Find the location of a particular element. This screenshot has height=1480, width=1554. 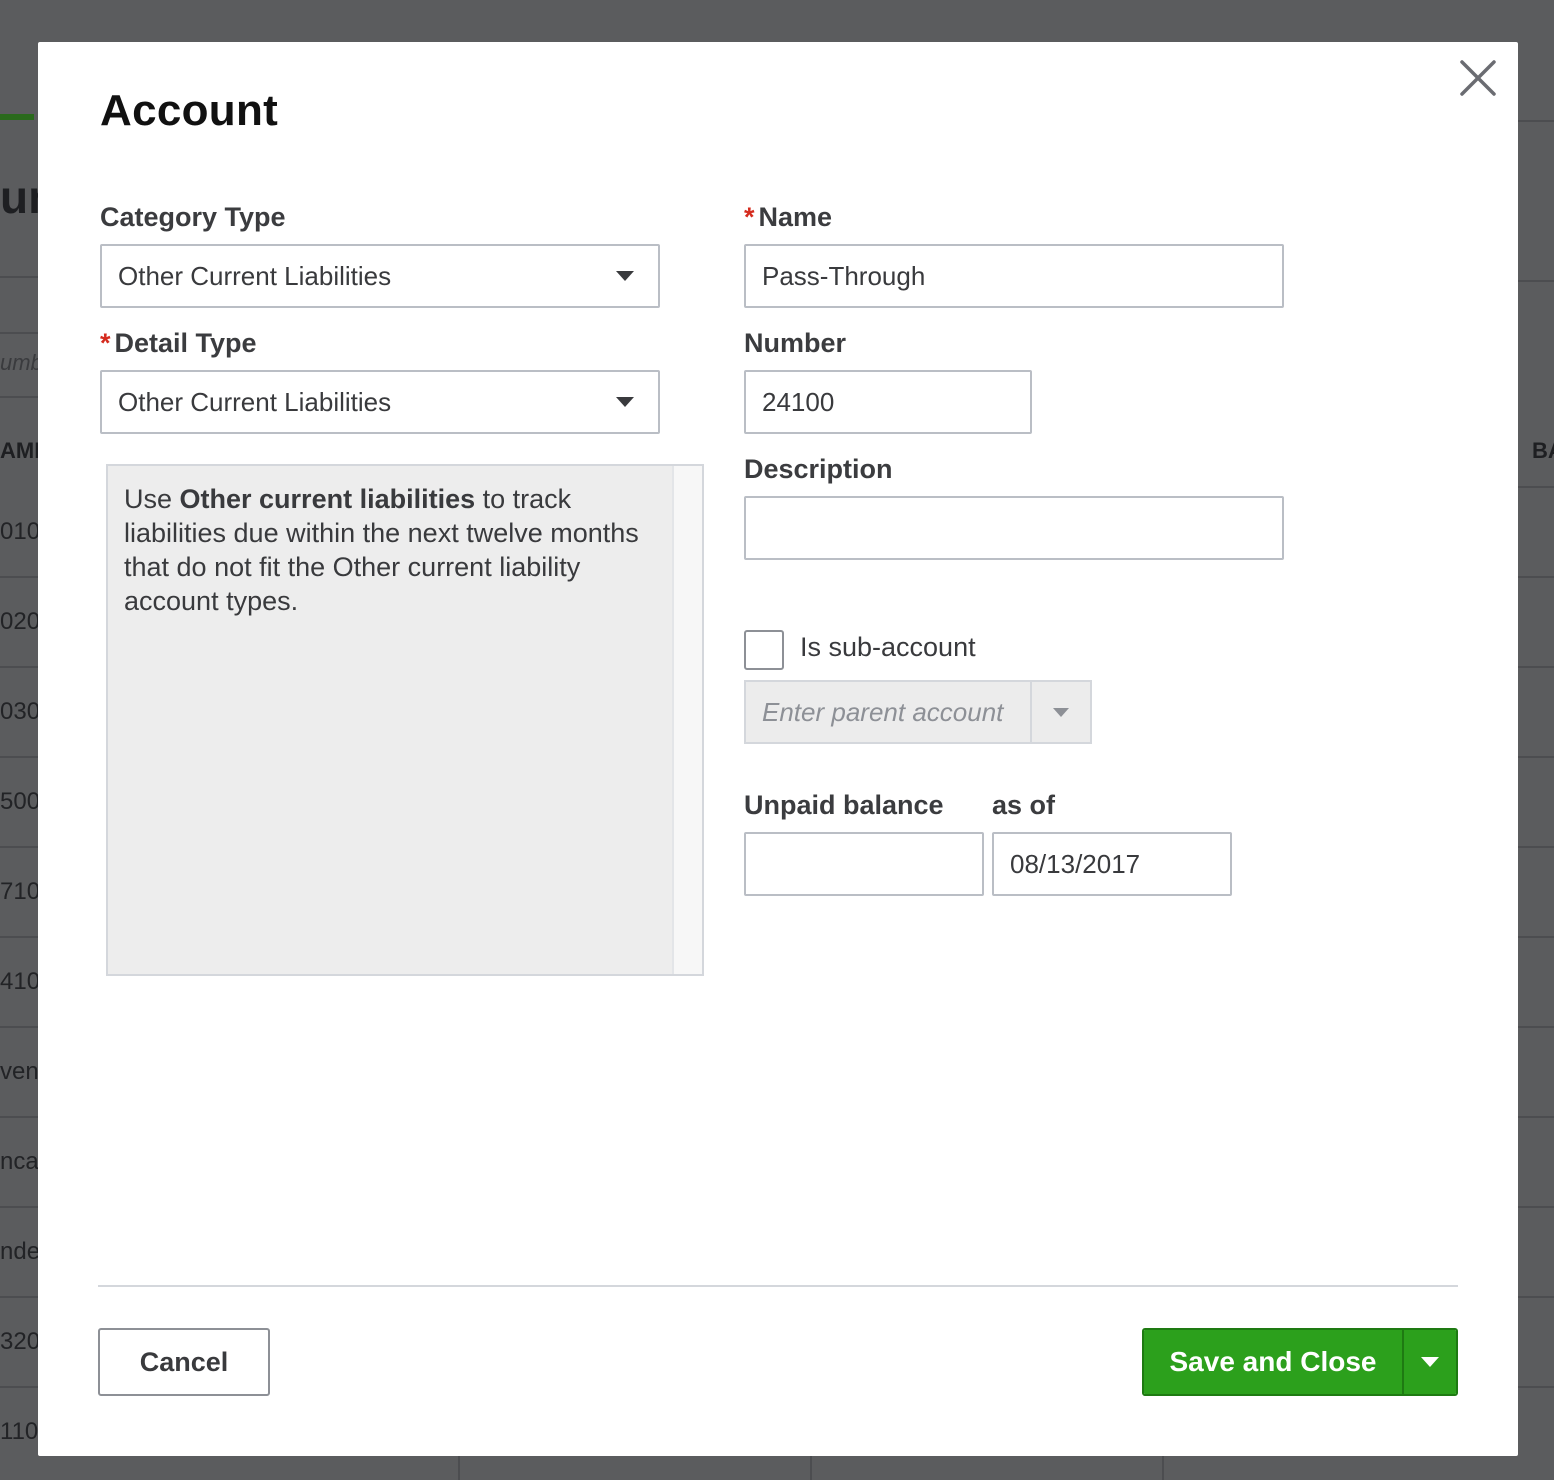

name-label-text: Name is located at coordinates (795, 217).